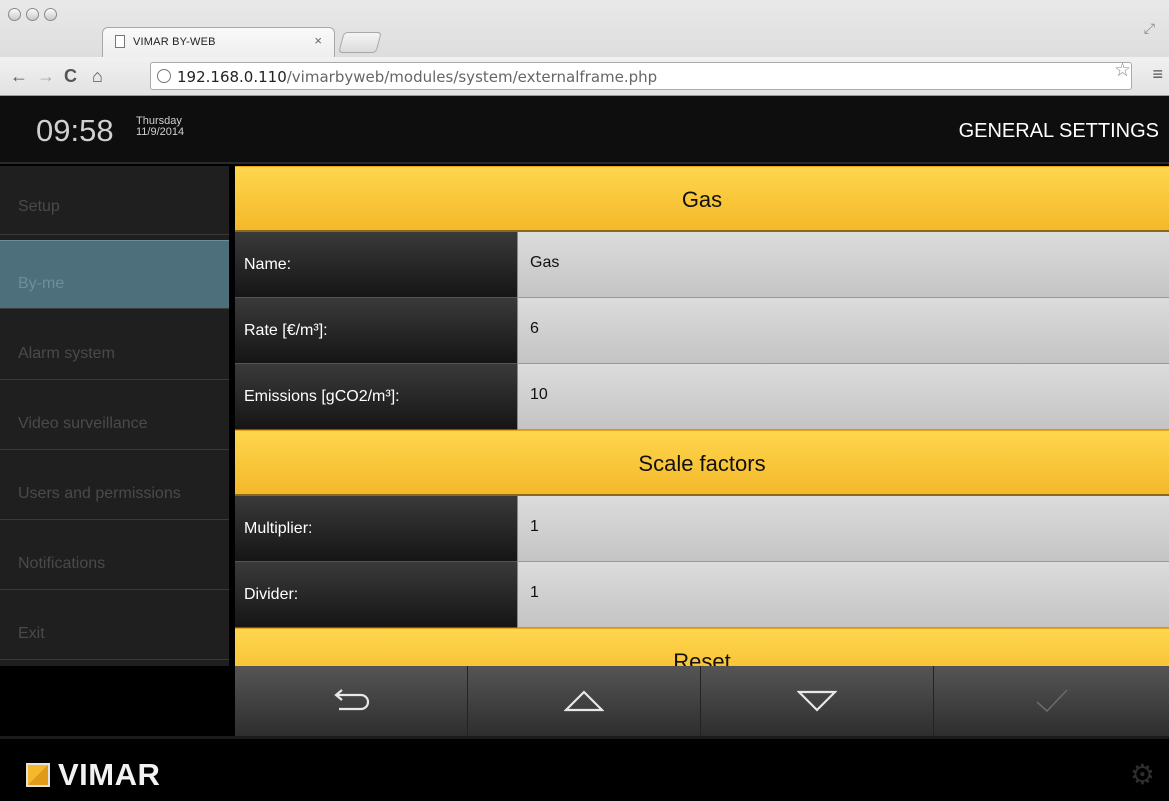 Image resolution: width=1169 pixels, height=801 pixels. Describe the element at coordinates (14, 14) in the screenshot. I see `window-close-button` at that location.